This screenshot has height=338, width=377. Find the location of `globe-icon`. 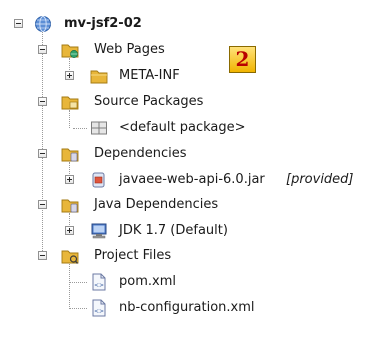

globe-icon is located at coordinates (43, 24).